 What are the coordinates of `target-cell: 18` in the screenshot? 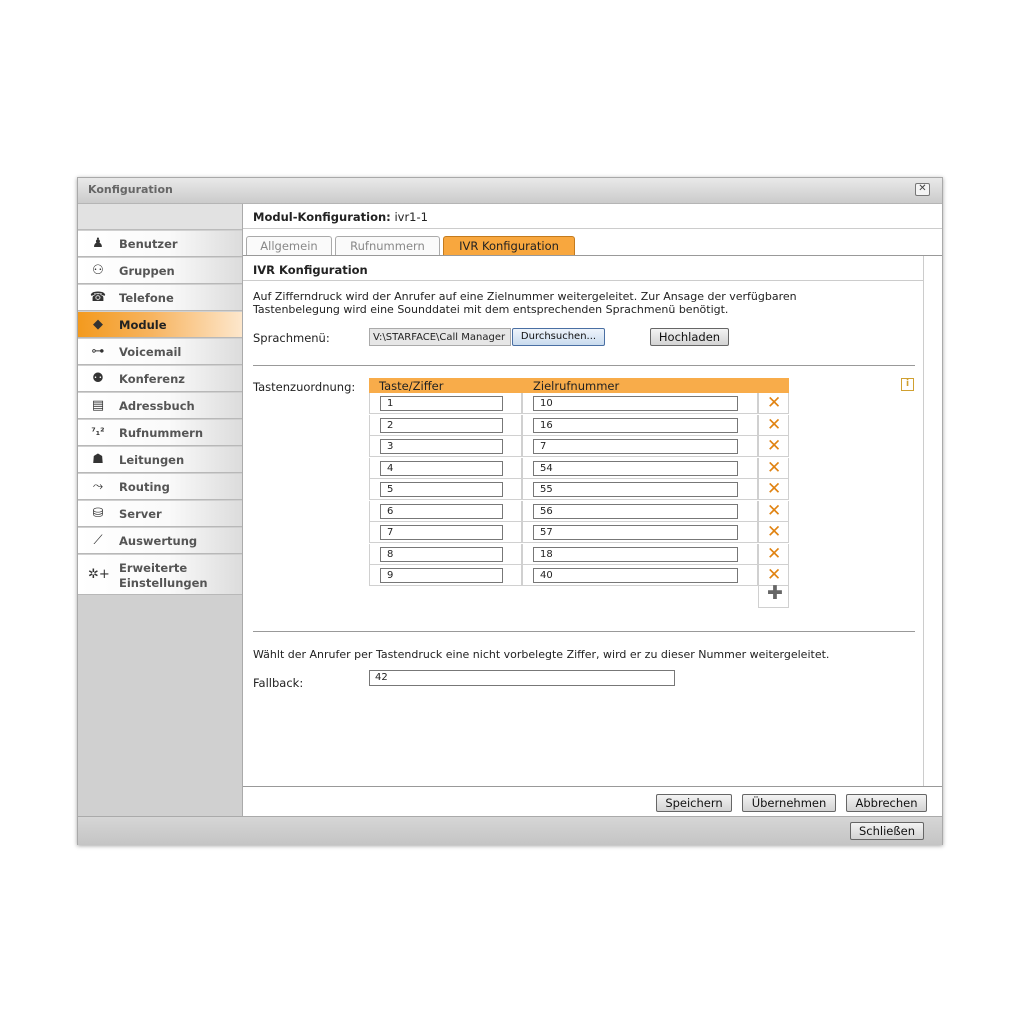 It's located at (640, 554).